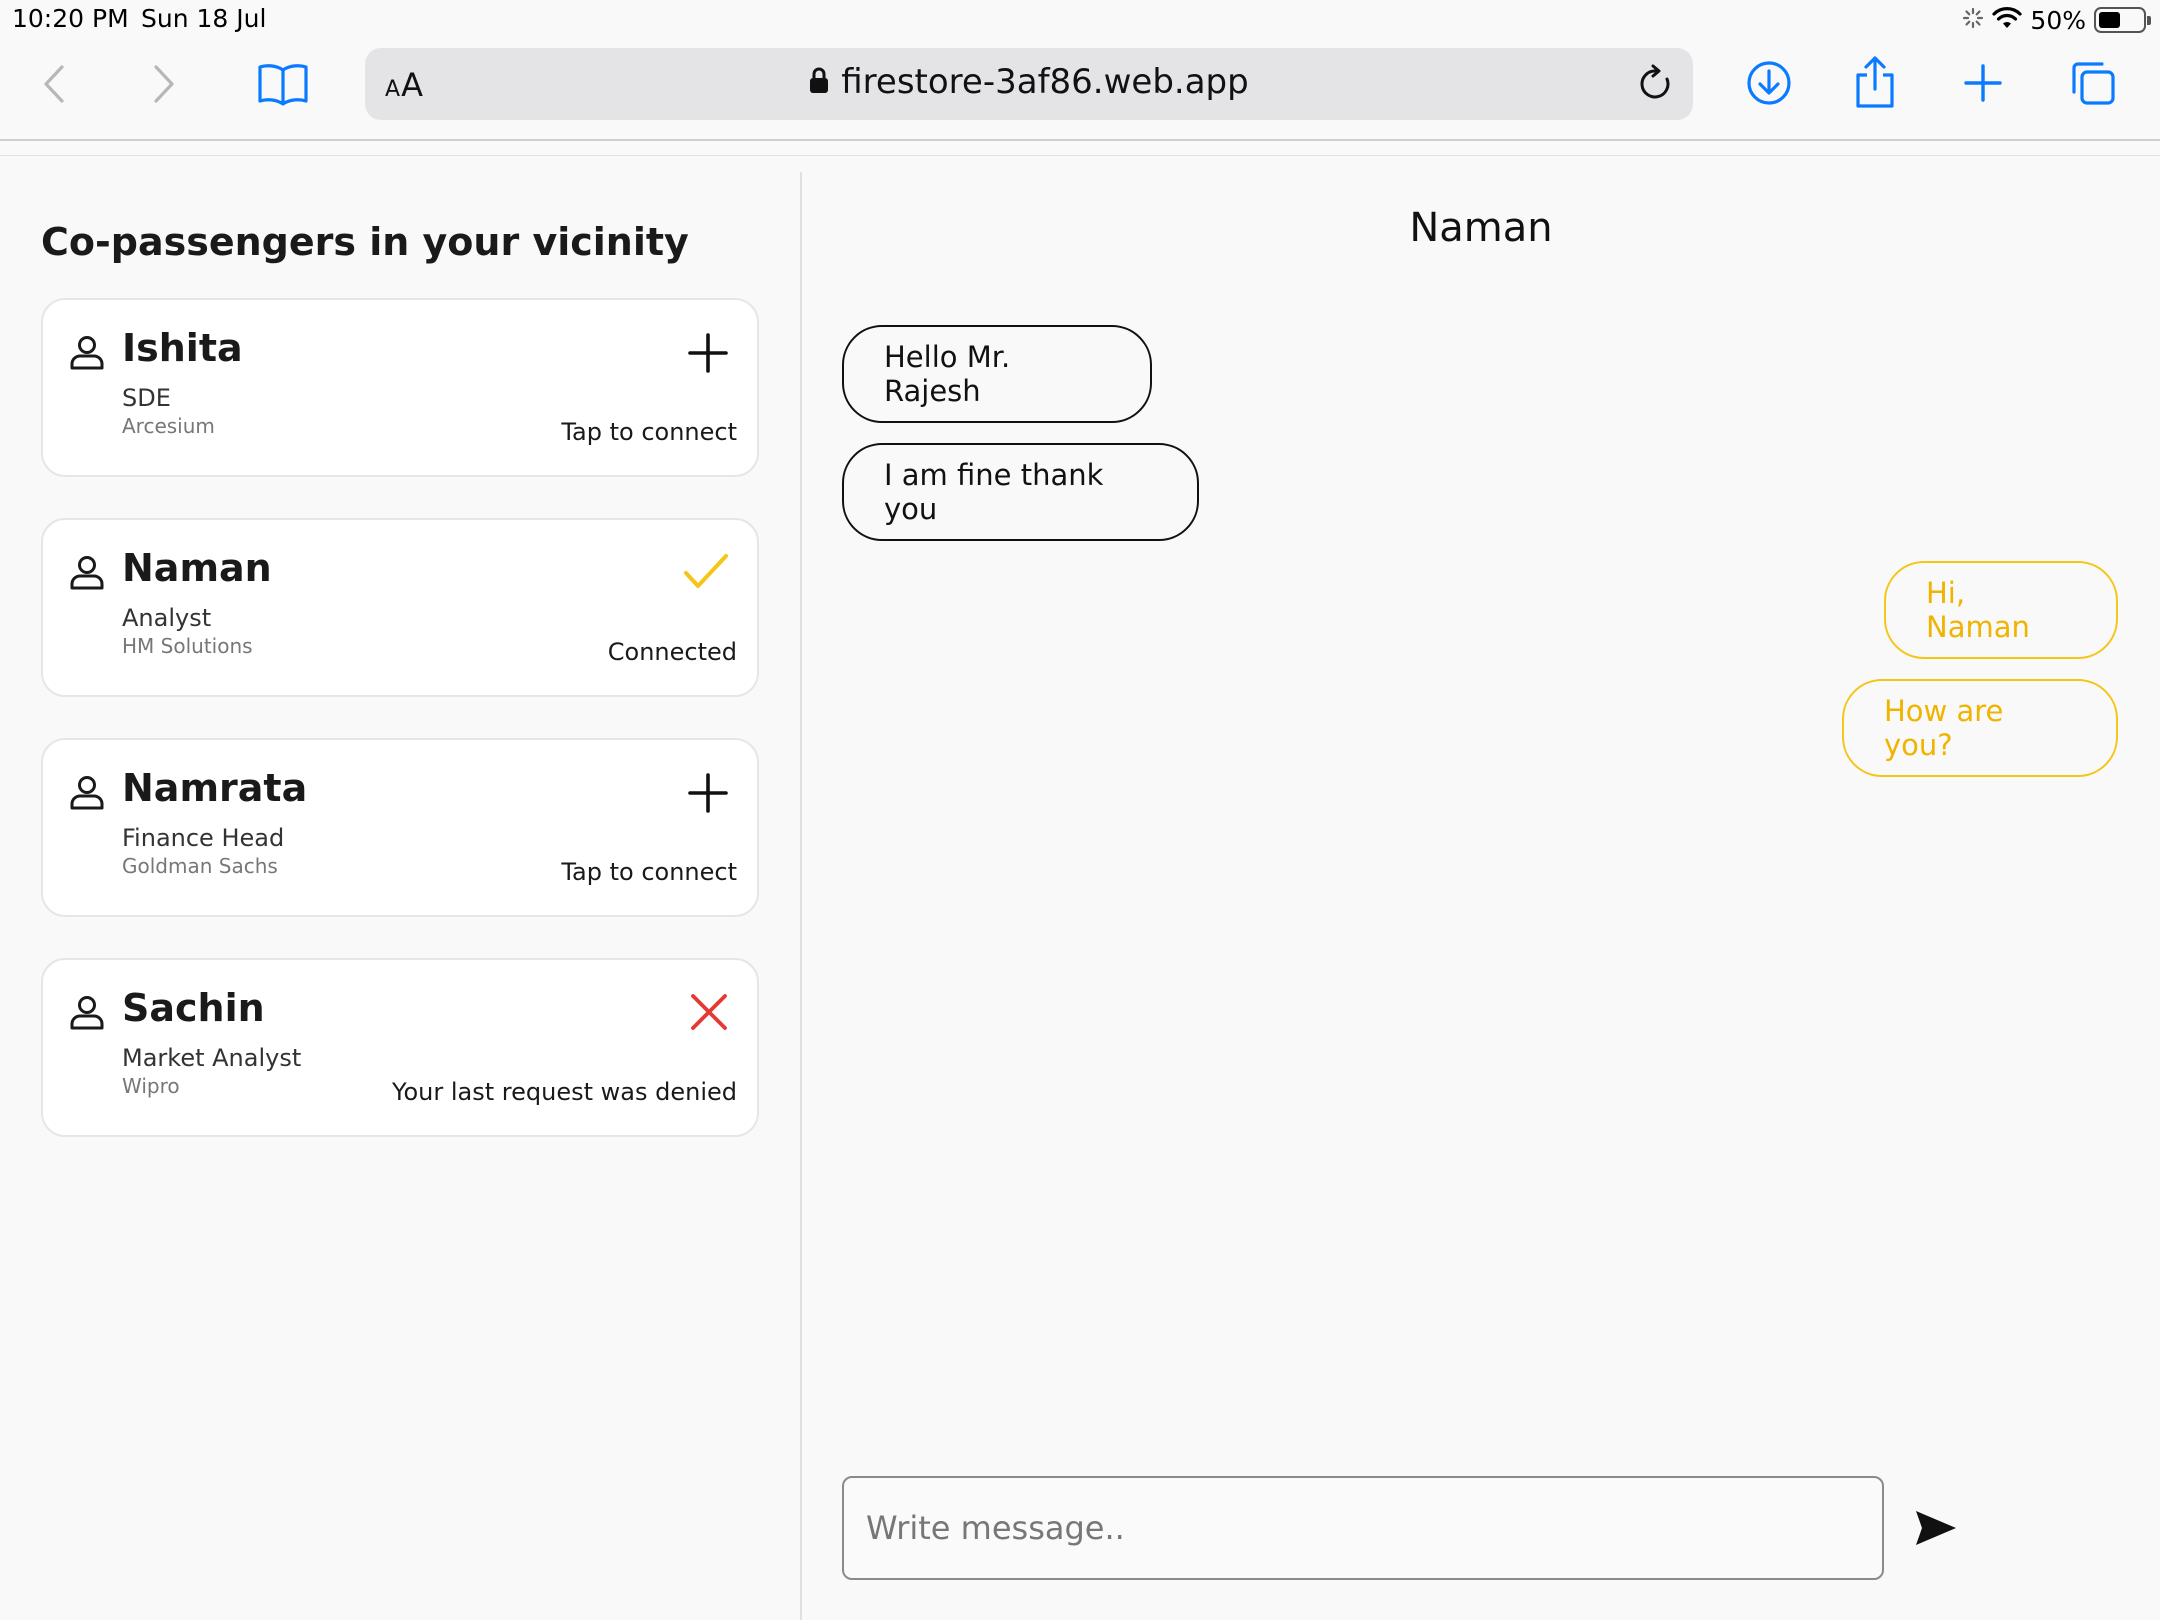 Image resolution: width=2160 pixels, height=1620 pixels. I want to click on battery-icon, so click(2122, 20).